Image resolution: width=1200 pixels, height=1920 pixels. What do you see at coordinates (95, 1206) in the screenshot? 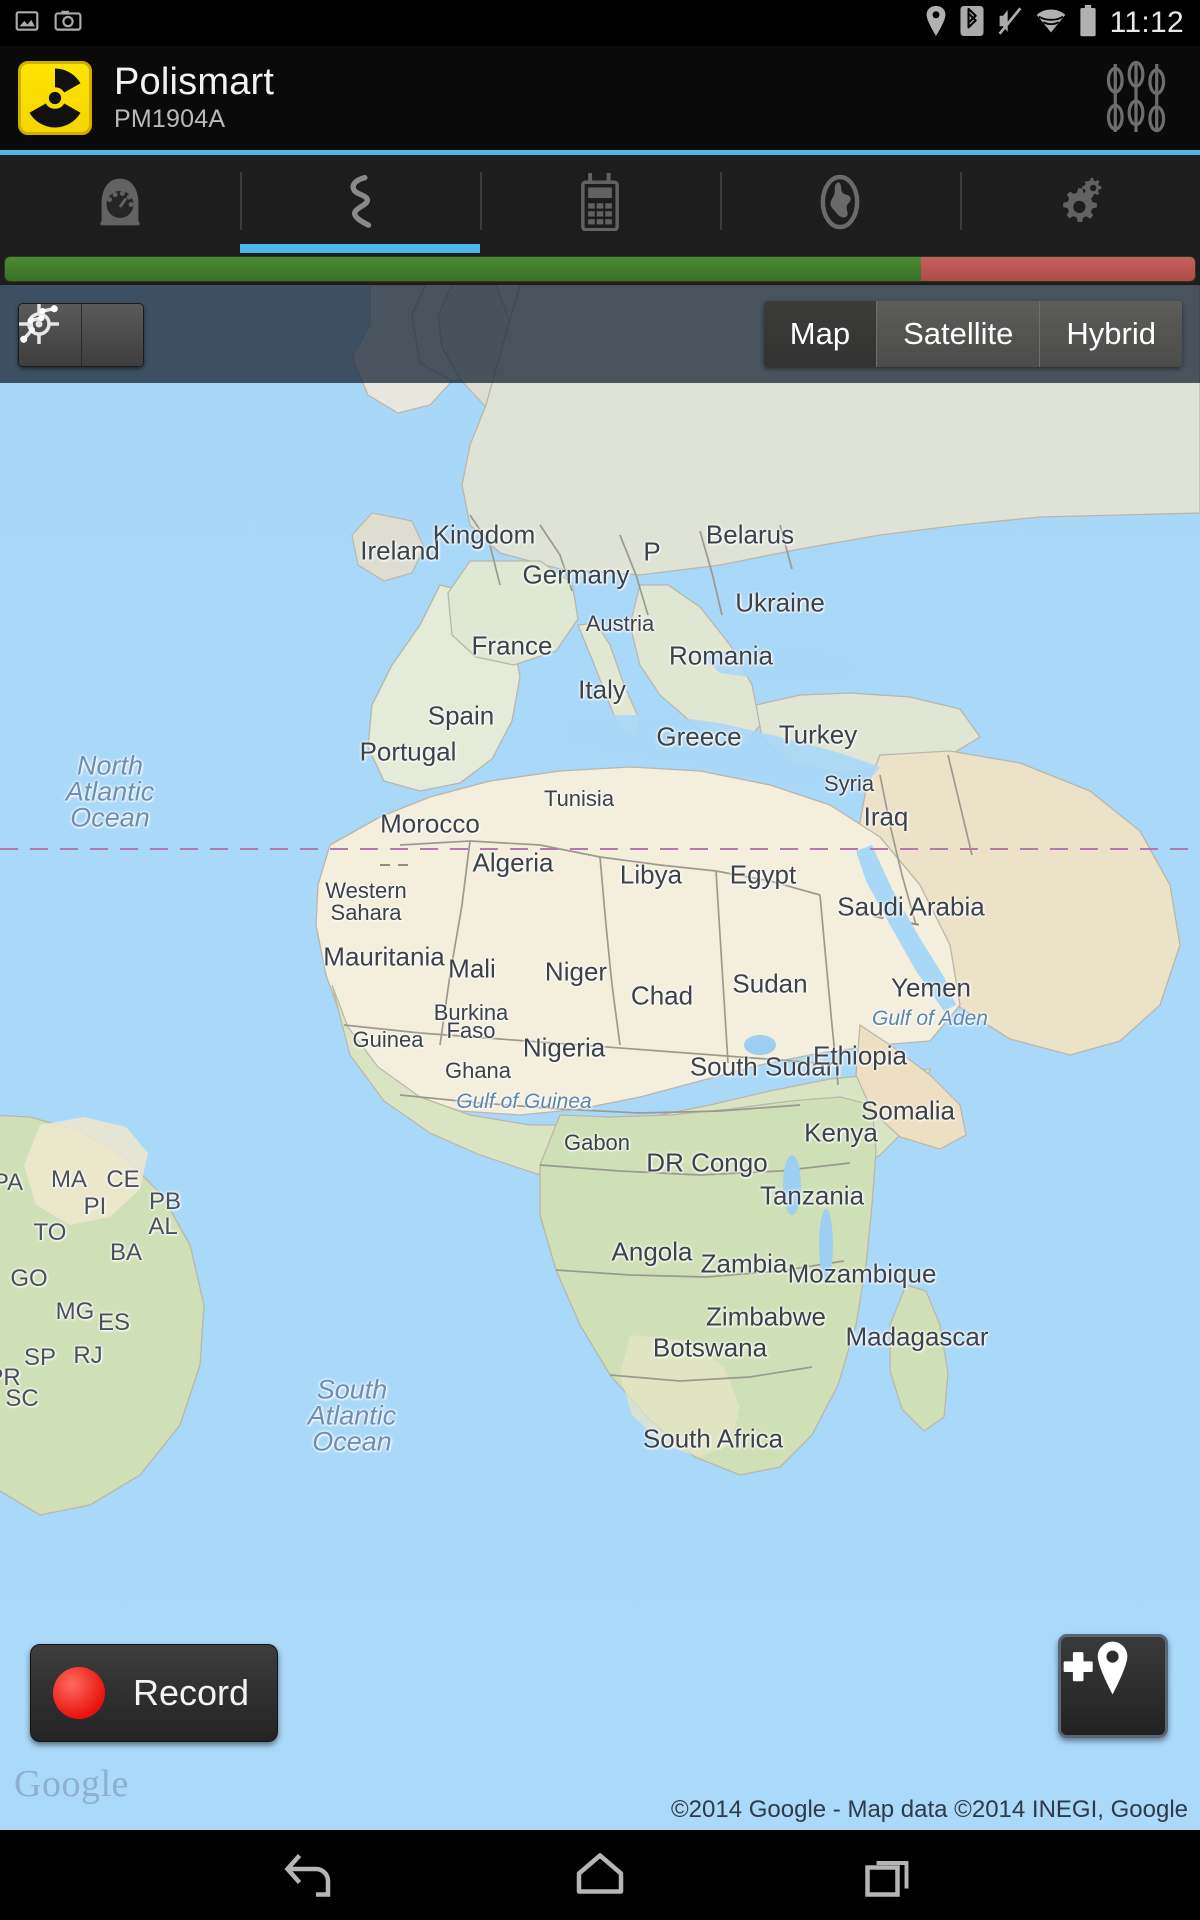
I see `map-label: PI` at bounding box center [95, 1206].